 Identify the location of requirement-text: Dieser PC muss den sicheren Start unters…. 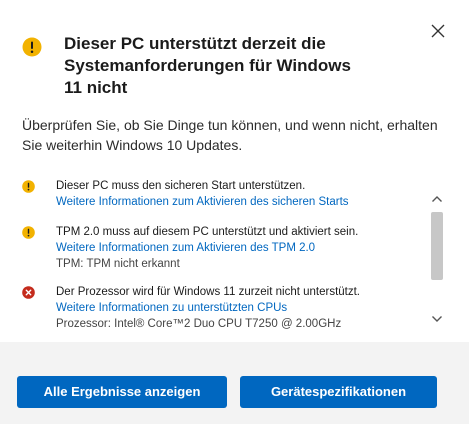
(181, 186).